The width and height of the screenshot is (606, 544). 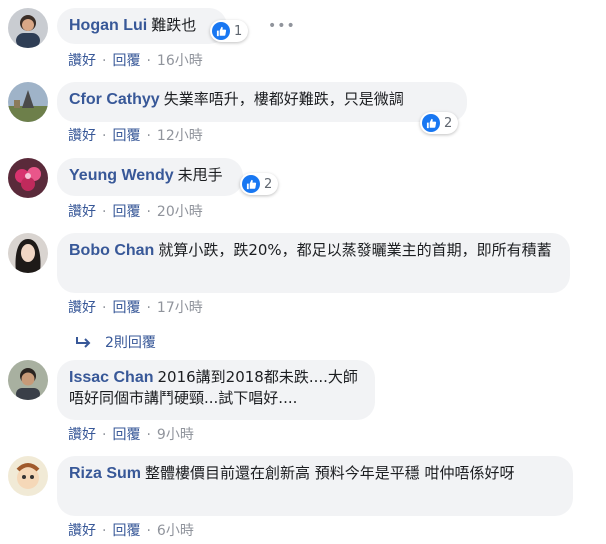 I want to click on comment-actions: 讚好 · 回覆 · 16小時, so click(x=135, y=60).